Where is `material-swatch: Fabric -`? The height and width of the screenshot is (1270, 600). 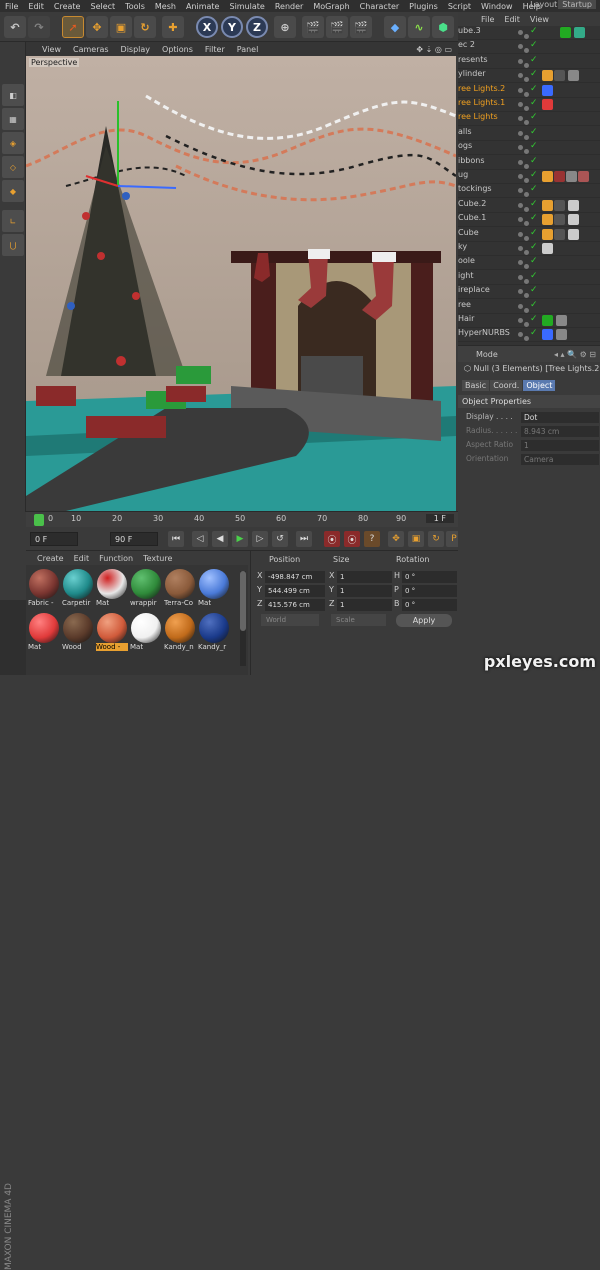 material-swatch: Fabric - is located at coordinates (44, 590).